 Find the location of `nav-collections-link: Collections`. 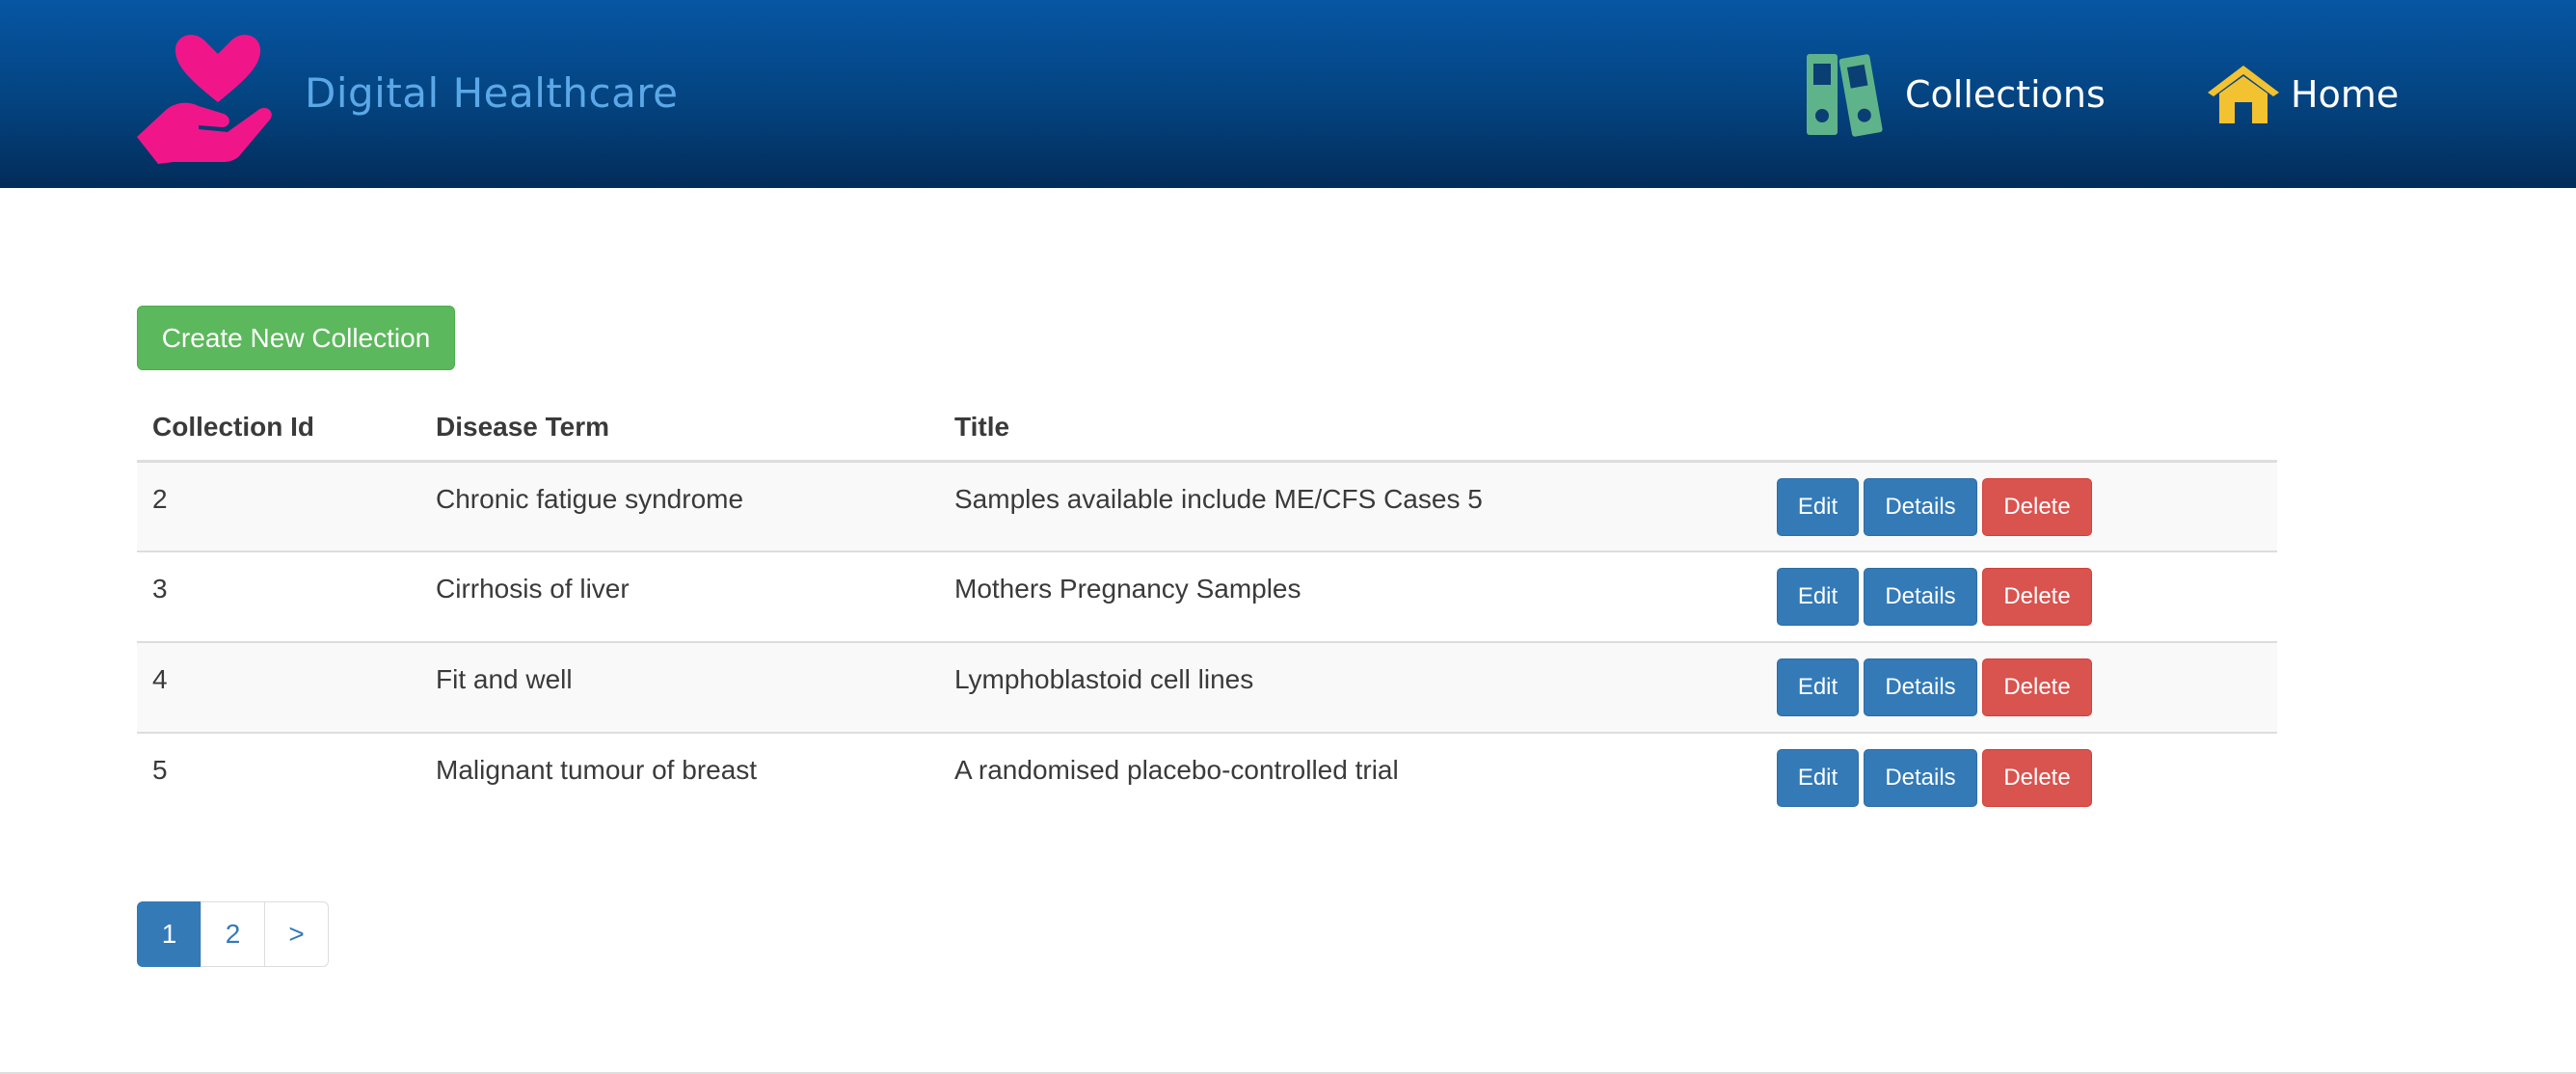

nav-collections-link: Collections is located at coordinates (1956, 94).